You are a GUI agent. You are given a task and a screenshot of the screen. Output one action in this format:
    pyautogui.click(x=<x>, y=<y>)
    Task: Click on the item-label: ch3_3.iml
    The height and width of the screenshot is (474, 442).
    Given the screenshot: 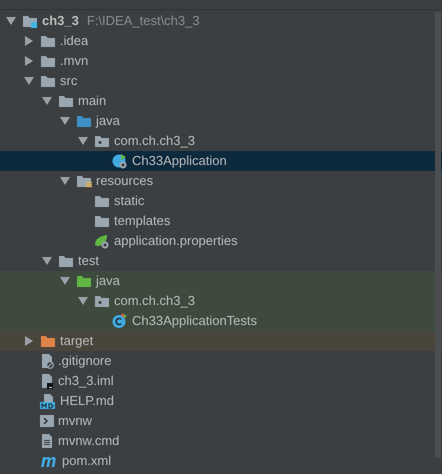 What is the action you would take?
    pyautogui.click(x=86, y=381)
    